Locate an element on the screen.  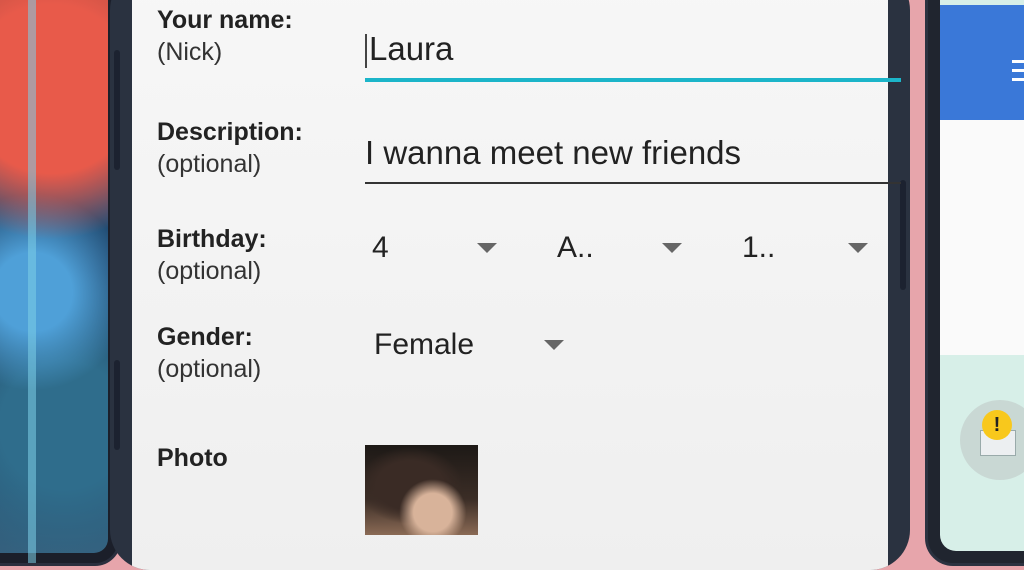
menu-icon is located at coordinates (1018, 73).